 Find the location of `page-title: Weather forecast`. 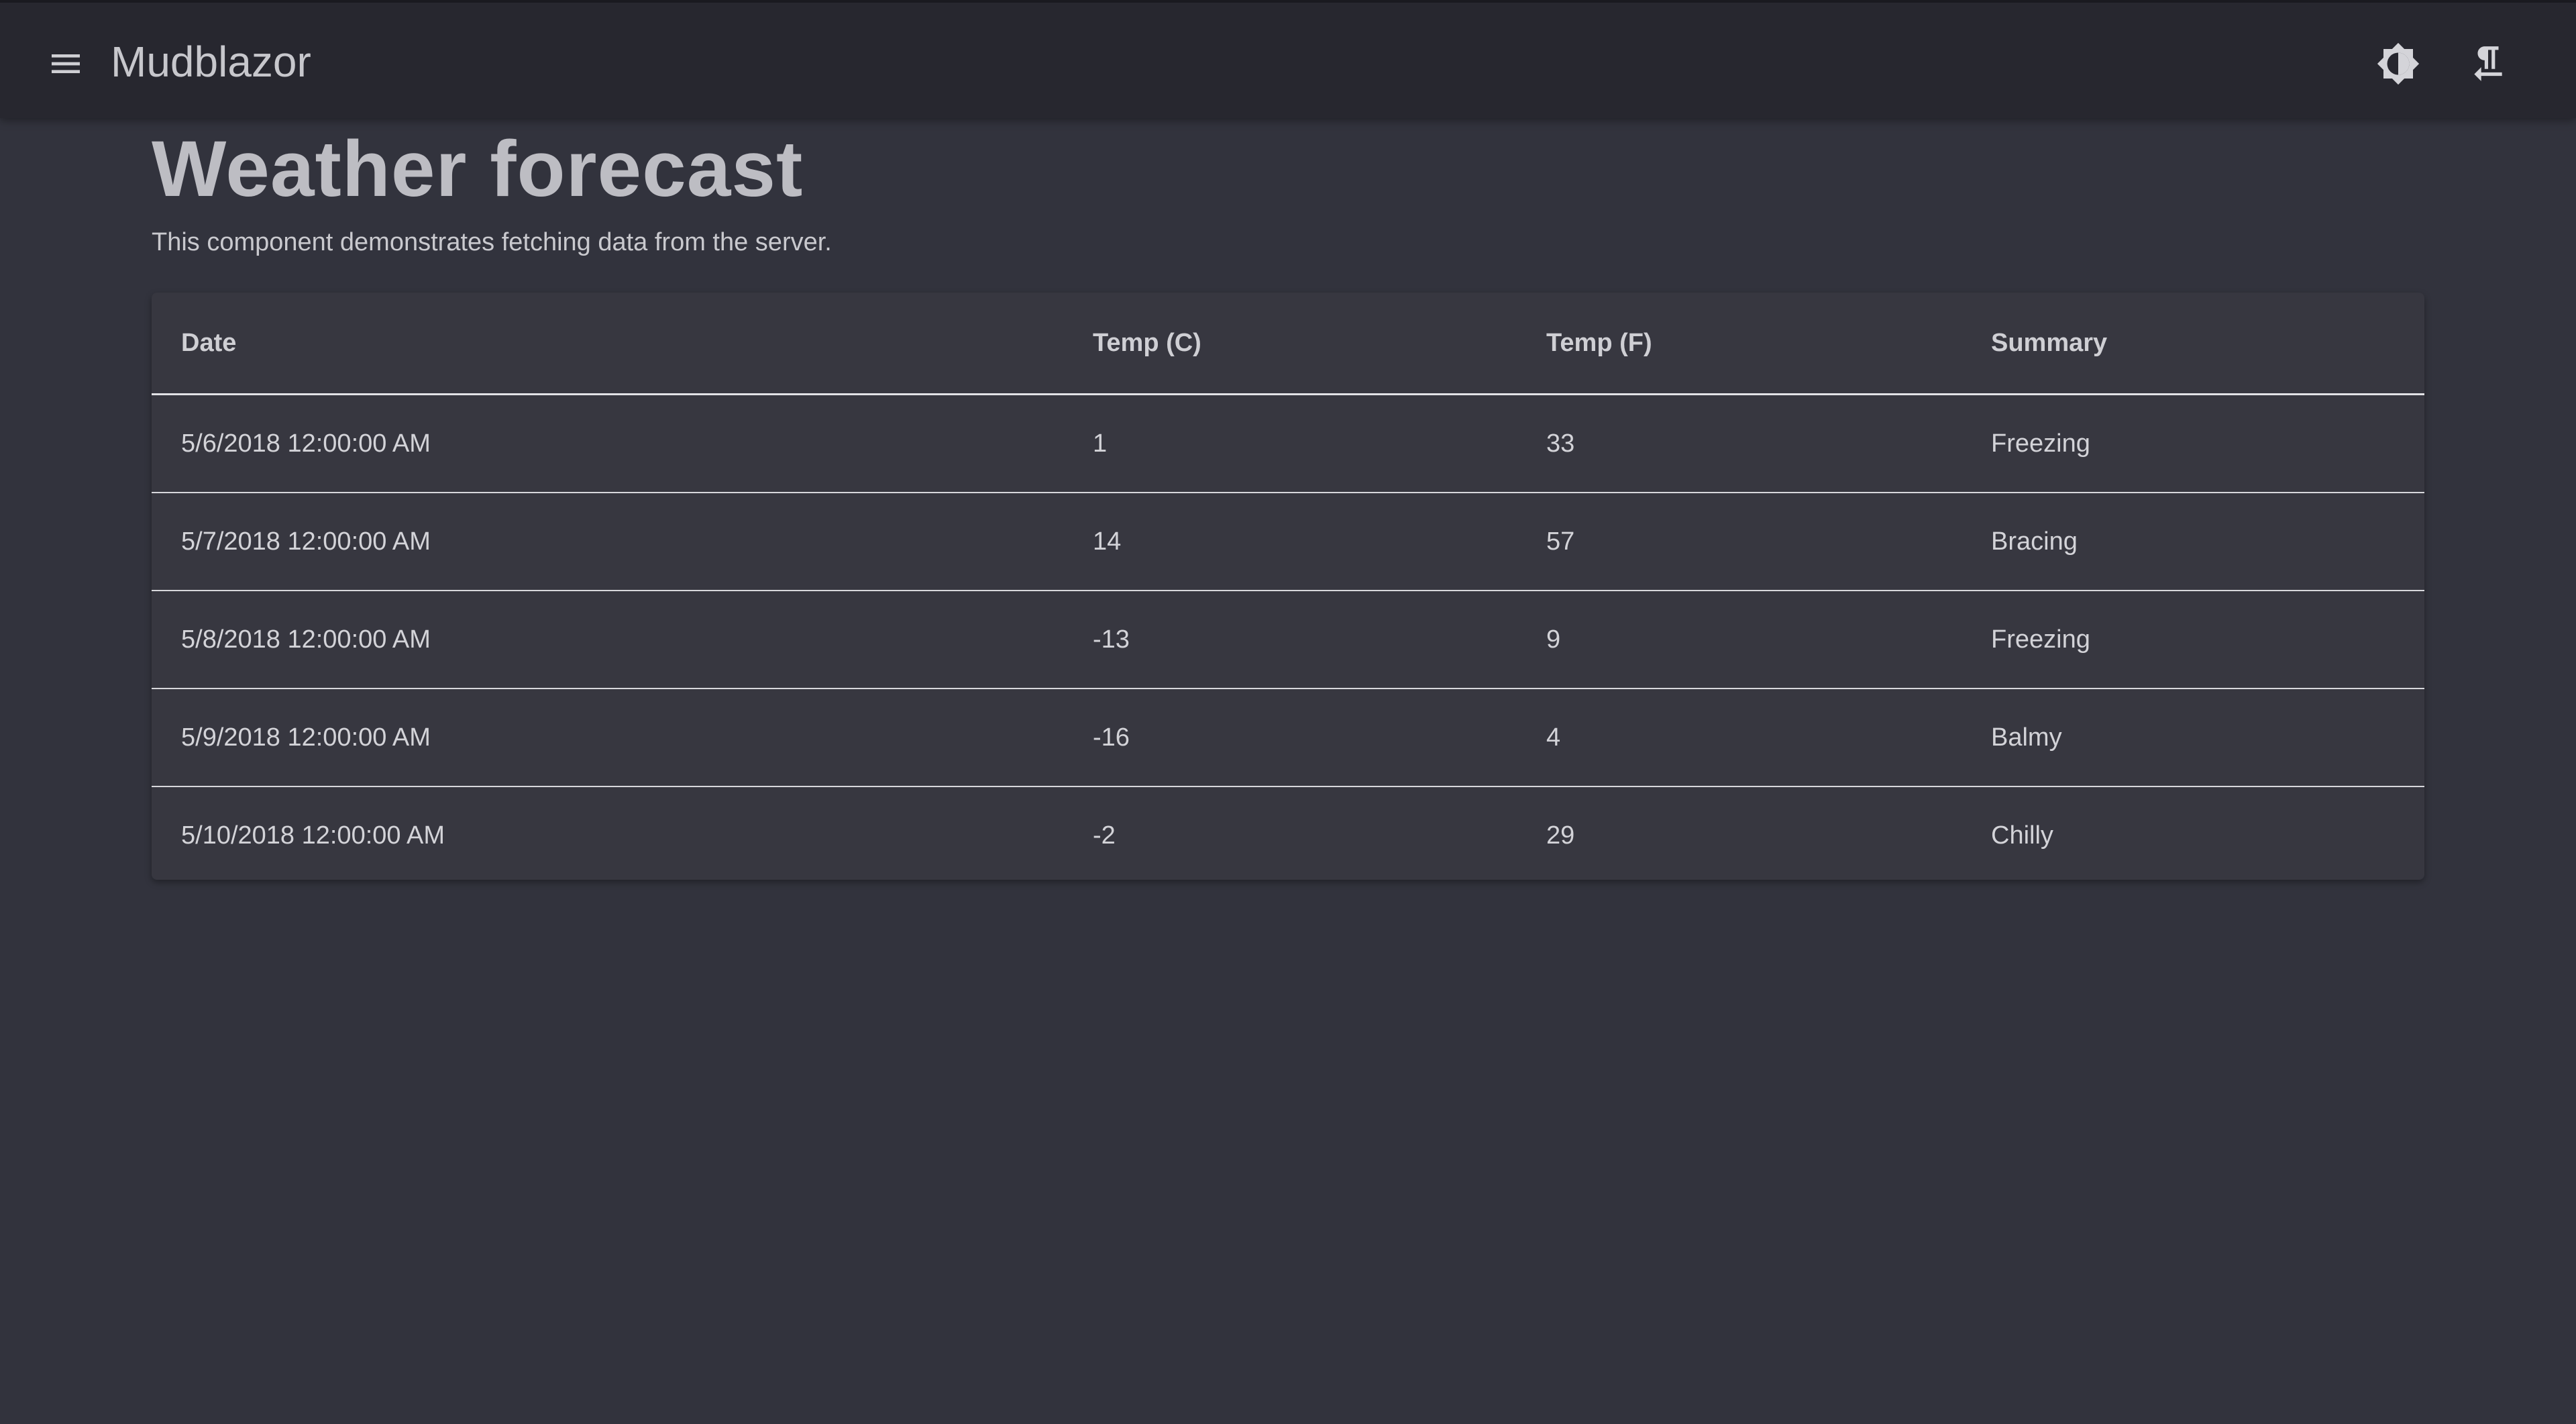

page-title: Weather forecast is located at coordinates (478, 169).